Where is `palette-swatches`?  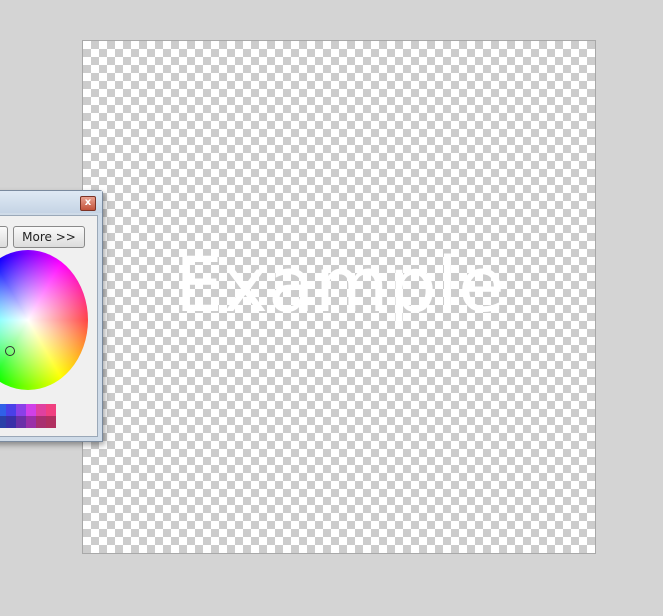 palette-swatches is located at coordinates (29, 416).